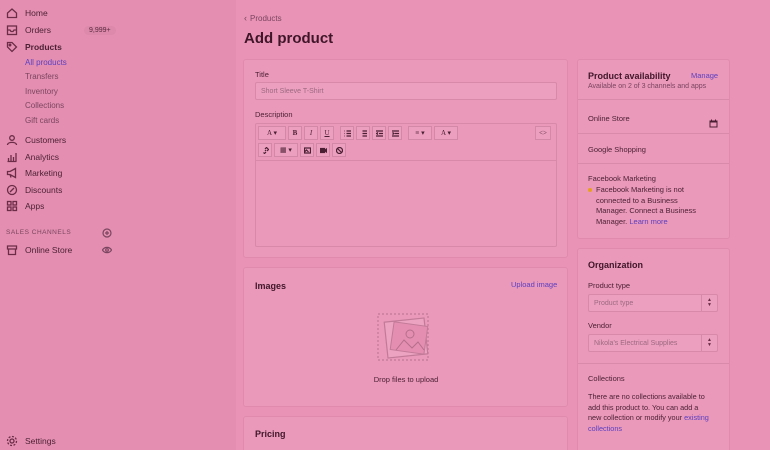 The image size is (770, 450). What do you see at coordinates (42, 120) in the screenshot?
I see `sidebar-subitem-gift-cards: Gift cards` at bounding box center [42, 120].